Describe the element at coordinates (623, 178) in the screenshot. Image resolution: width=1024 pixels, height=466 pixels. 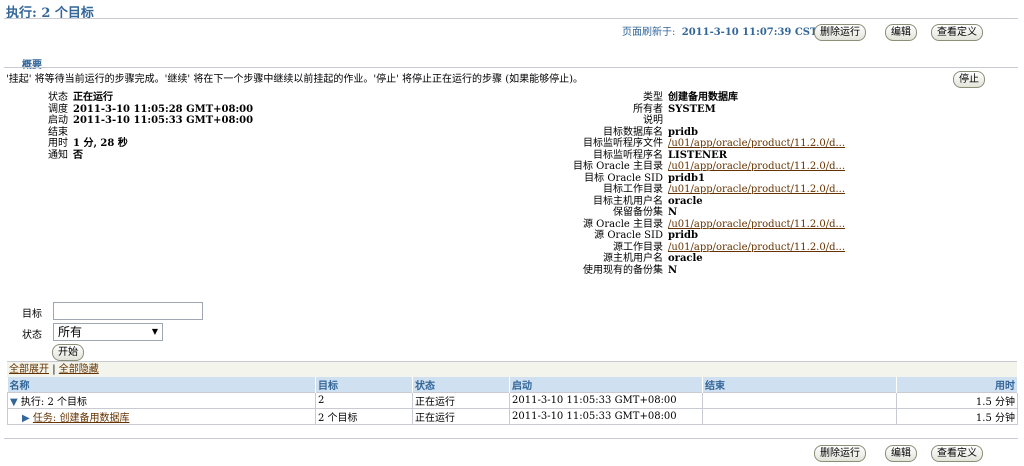
I see `summary-right-key: 目标 Oracle SID` at that location.